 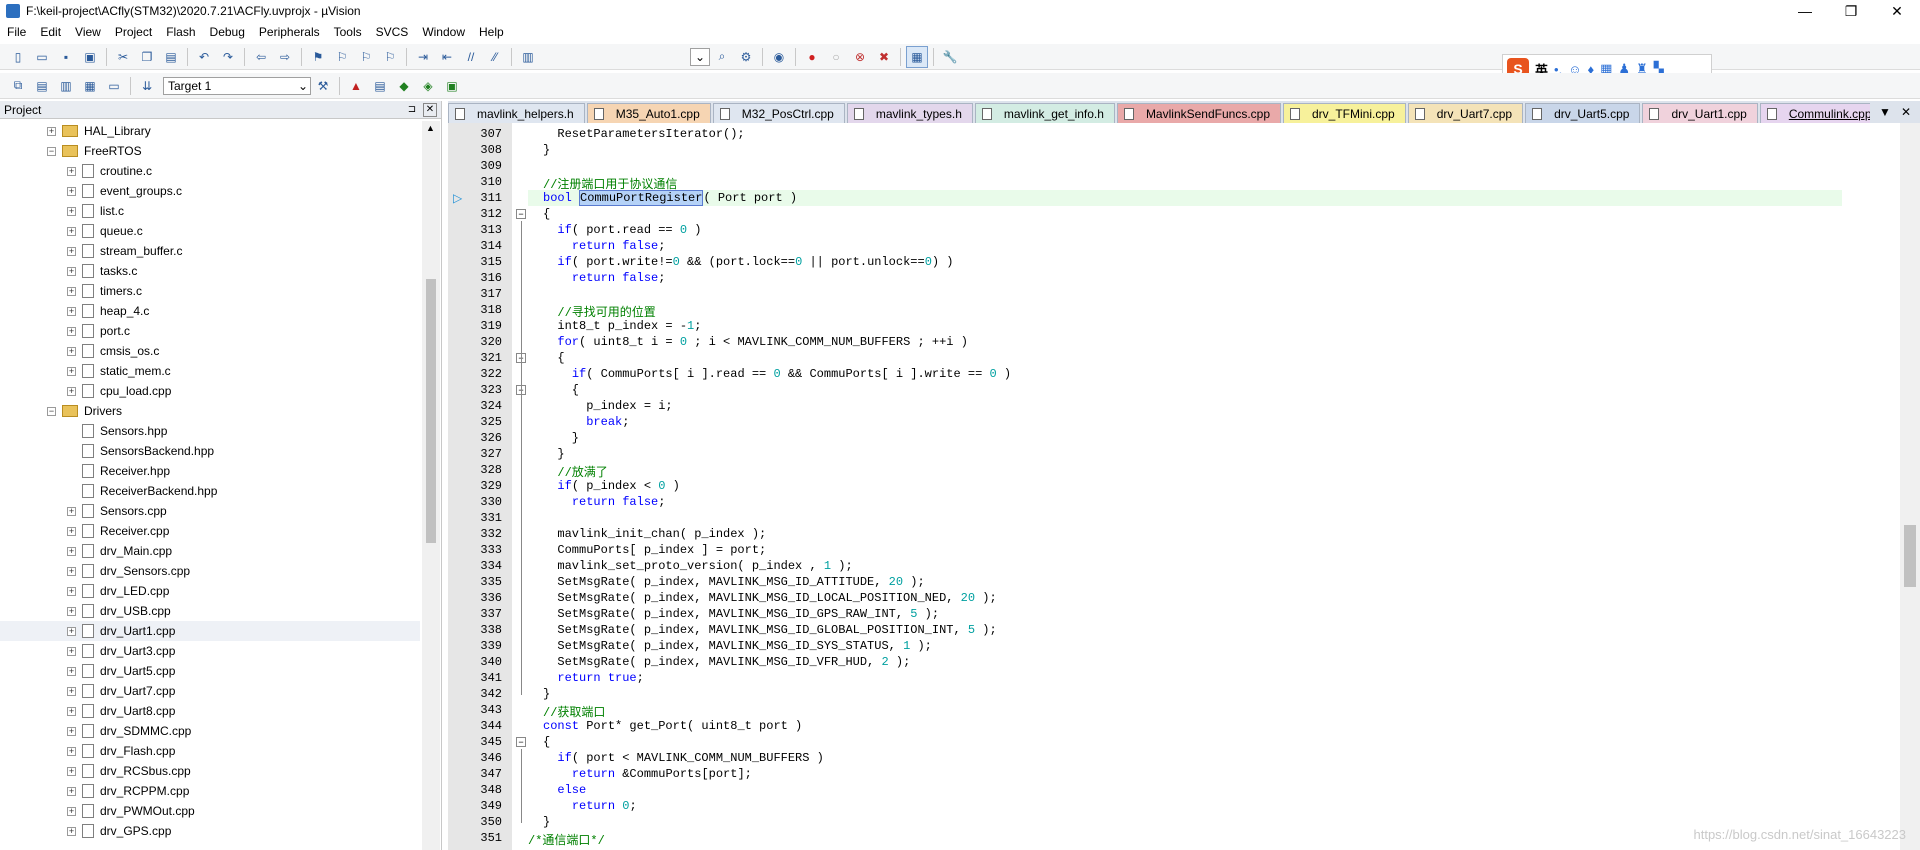 I want to click on comment-icon: //, so click(x=471, y=57).